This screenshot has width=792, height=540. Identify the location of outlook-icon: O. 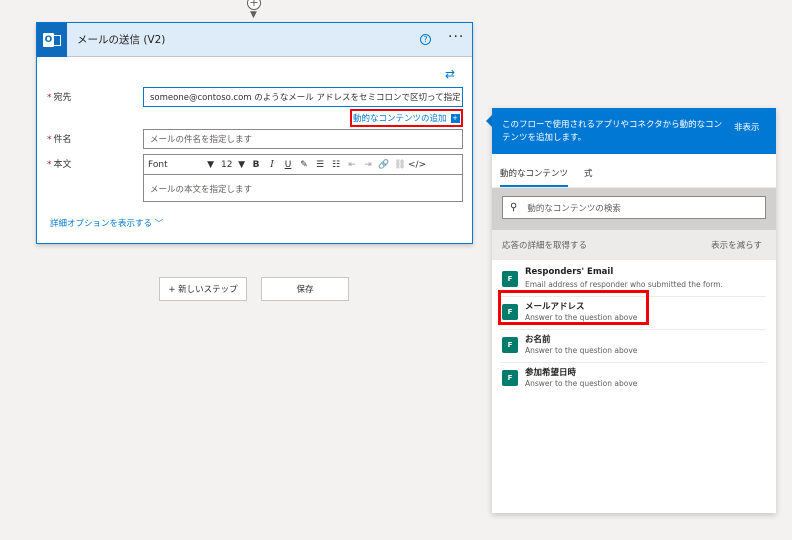
(52, 39).